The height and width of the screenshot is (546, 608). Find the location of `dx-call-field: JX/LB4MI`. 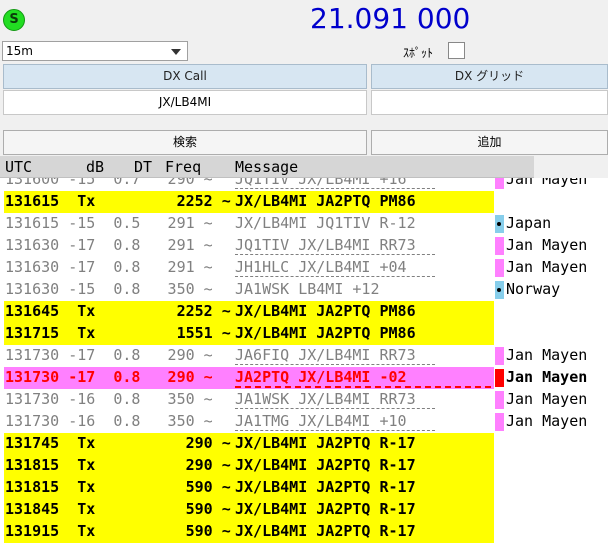

dx-call-field: JX/LB4MI is located at coordinates (185, 102).